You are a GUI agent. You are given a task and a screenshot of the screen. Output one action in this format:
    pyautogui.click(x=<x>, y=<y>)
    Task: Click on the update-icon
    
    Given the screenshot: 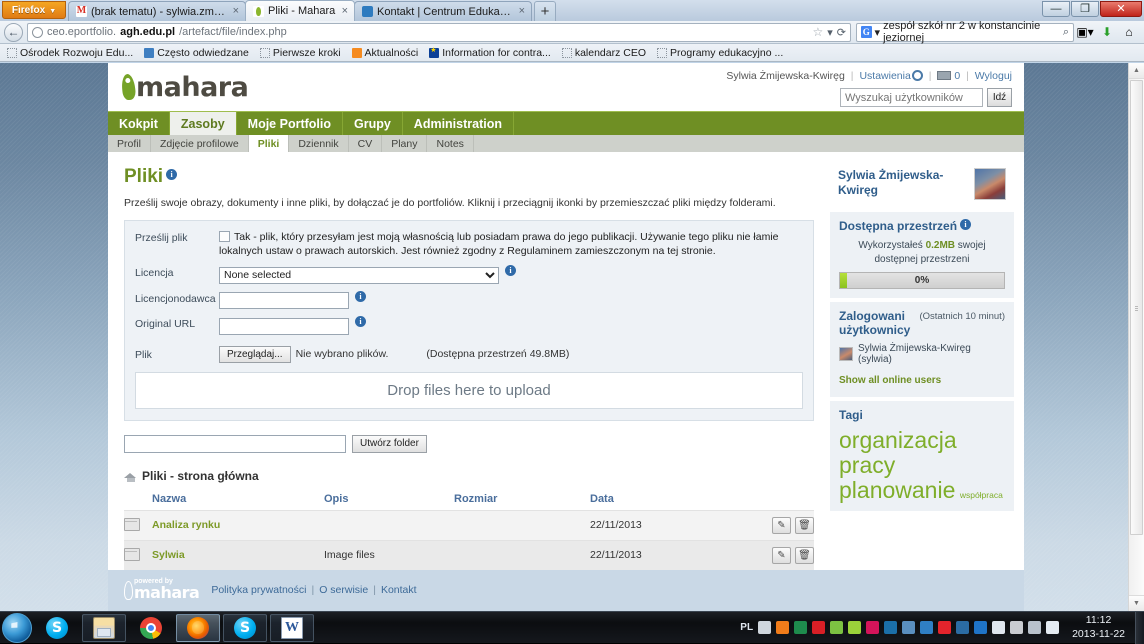 What is the action you would take?
    pyautogui.click(x=926, y=627)
    